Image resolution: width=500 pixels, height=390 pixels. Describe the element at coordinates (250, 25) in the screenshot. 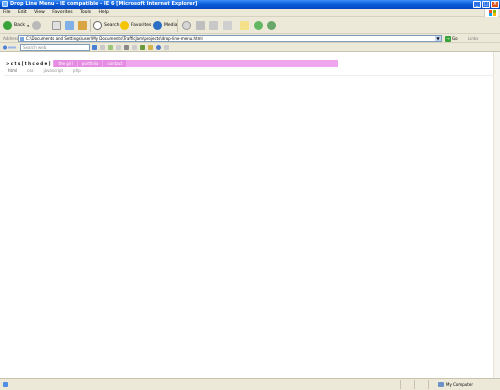

I see `standard-toolbar: Back ▼ Search Favorites Media` at that location.